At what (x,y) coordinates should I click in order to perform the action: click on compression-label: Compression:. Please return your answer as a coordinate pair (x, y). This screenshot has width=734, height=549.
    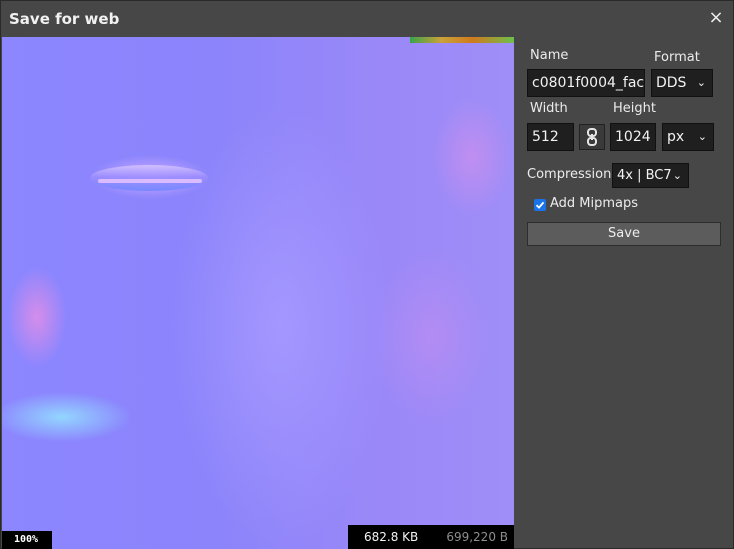
    Looking at the image, I should click on (571, 174).